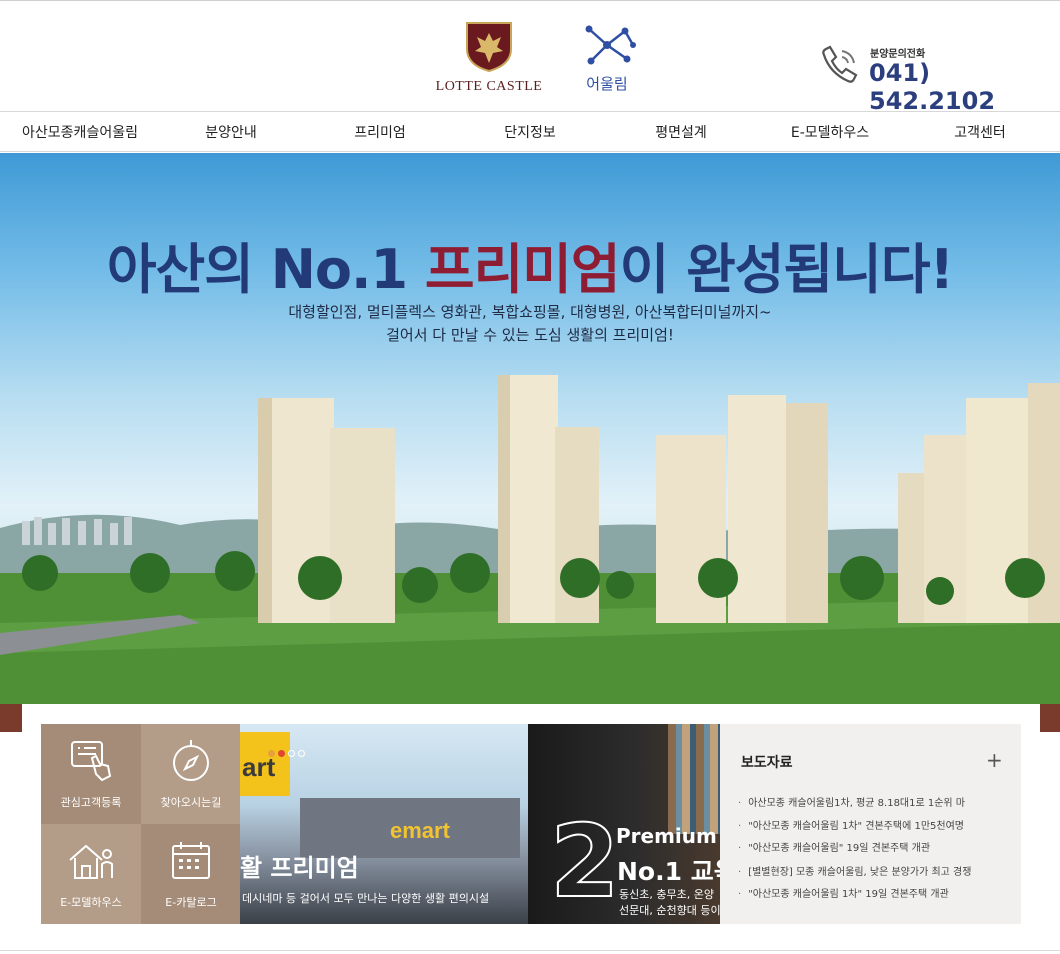 The width and height of the screenshot is (1060, 954). What do you see at coordinates (830, 132) in the screenshot?
I see `nav-item-model-house: E-모델하우스` at bounding box center [830, 132].